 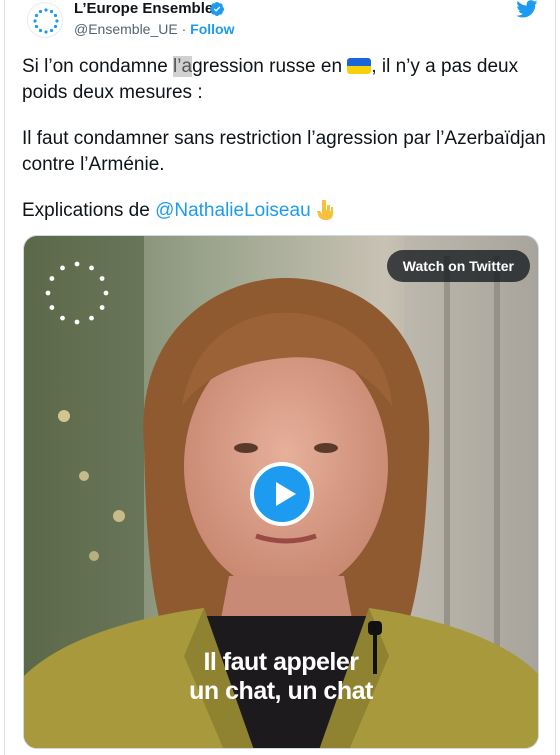 I want to click on play-icon, so click(x=286, y=494).